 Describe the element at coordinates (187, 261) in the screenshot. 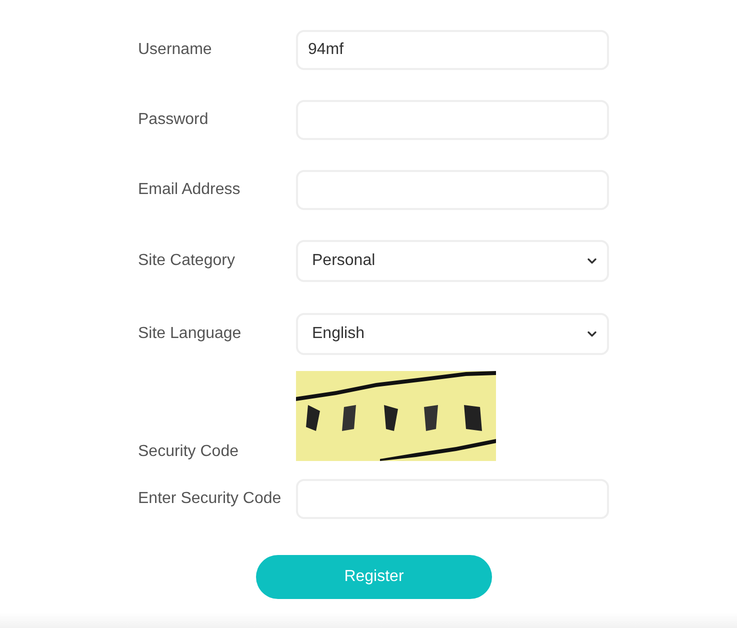

I see `field-label: Site Category` at that location.